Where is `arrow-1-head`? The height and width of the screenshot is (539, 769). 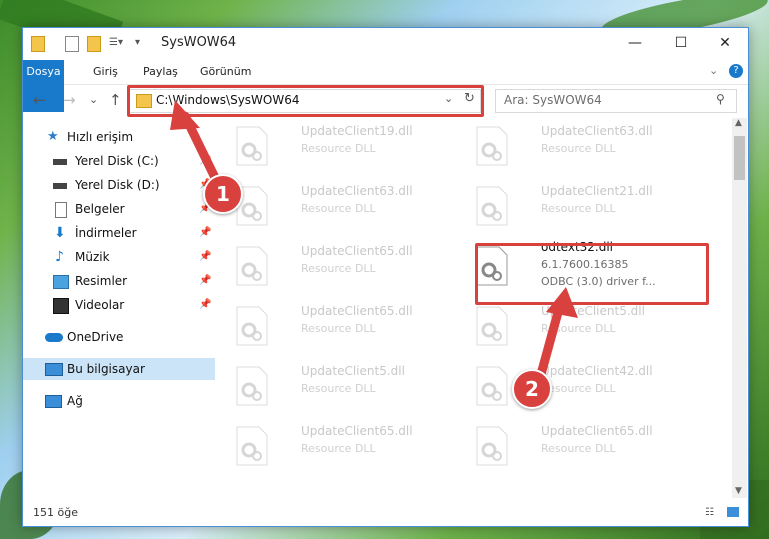 arrow-1-head is located at coordinates (185, 115).